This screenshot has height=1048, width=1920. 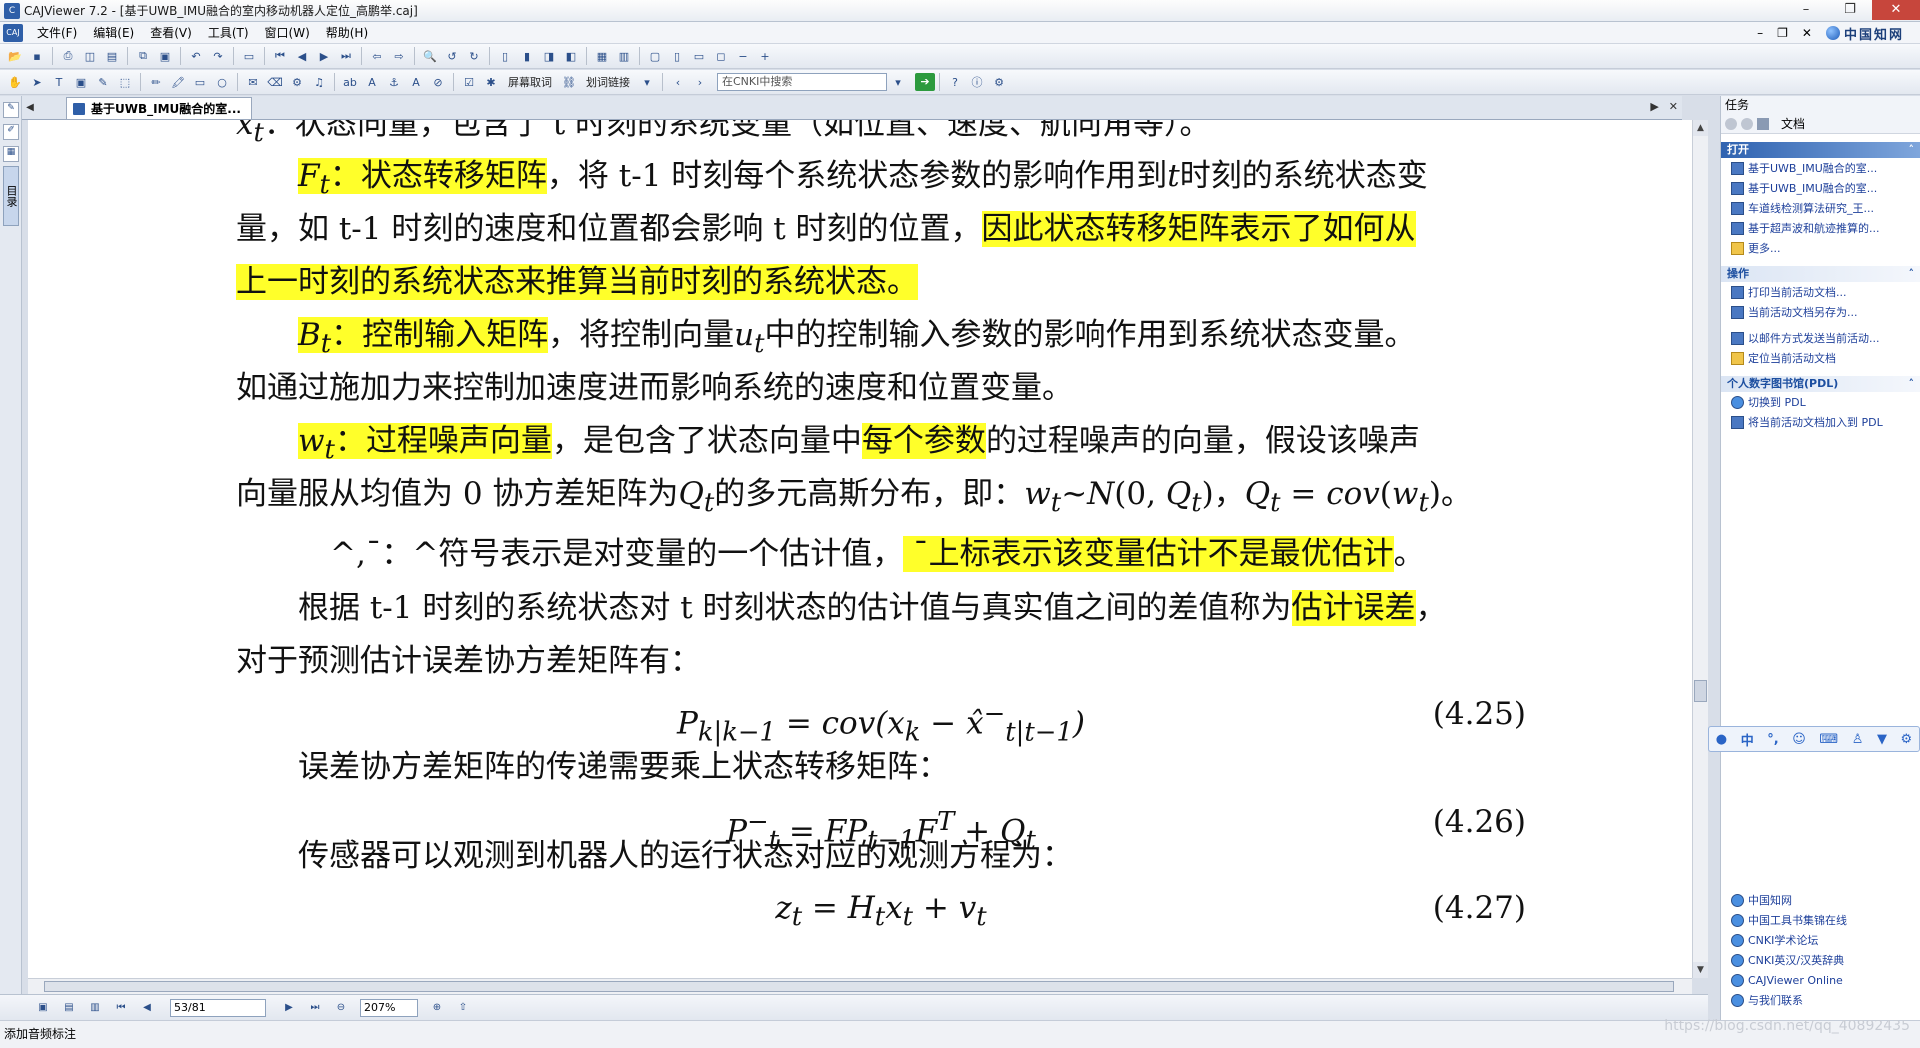 I want to click on fit-width-icon: ▭, so click(x=699, y=56).